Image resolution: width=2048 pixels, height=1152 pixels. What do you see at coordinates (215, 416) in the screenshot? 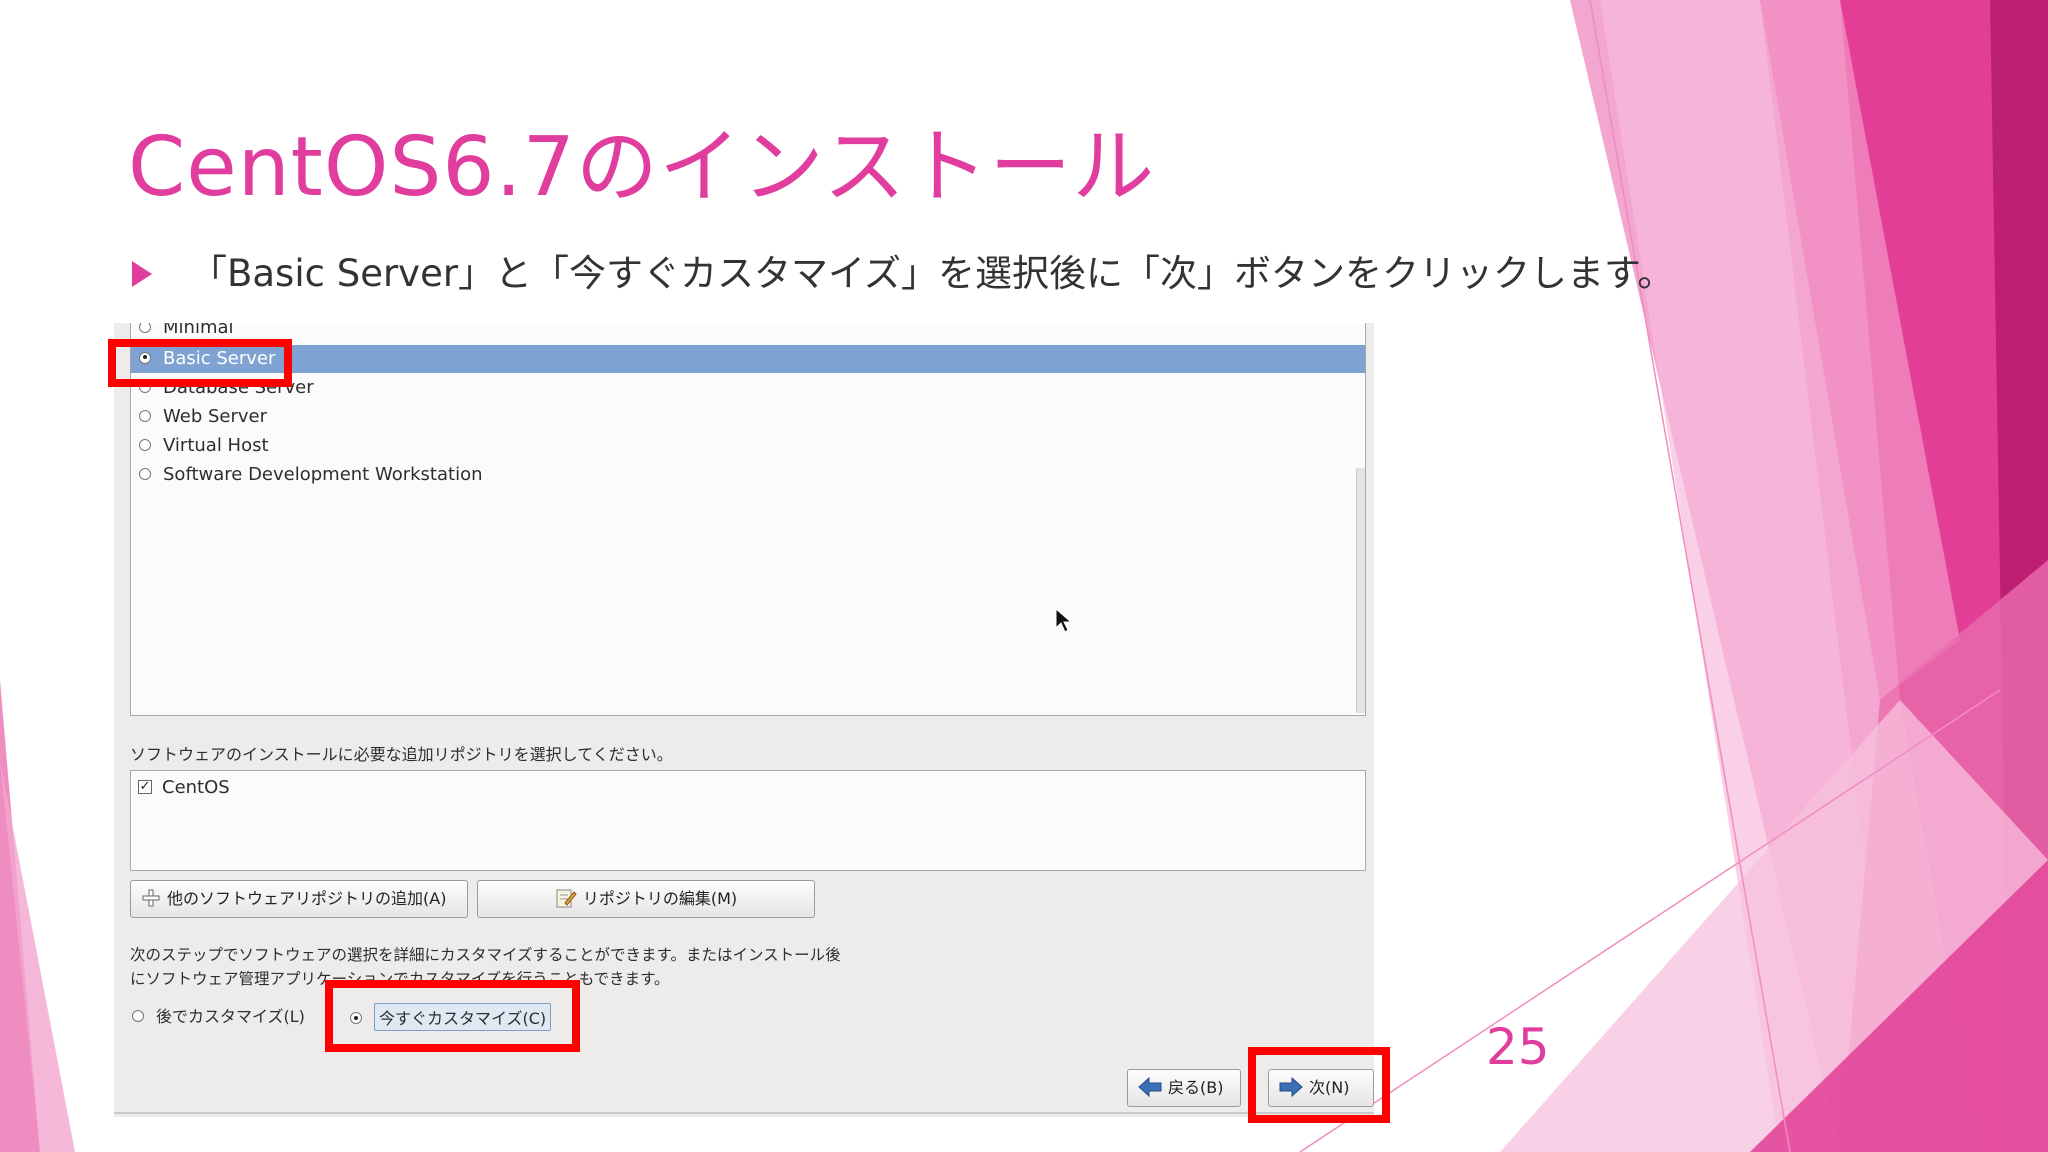
I see `list-item-label: Web Server` at bounding box center [215, 416].